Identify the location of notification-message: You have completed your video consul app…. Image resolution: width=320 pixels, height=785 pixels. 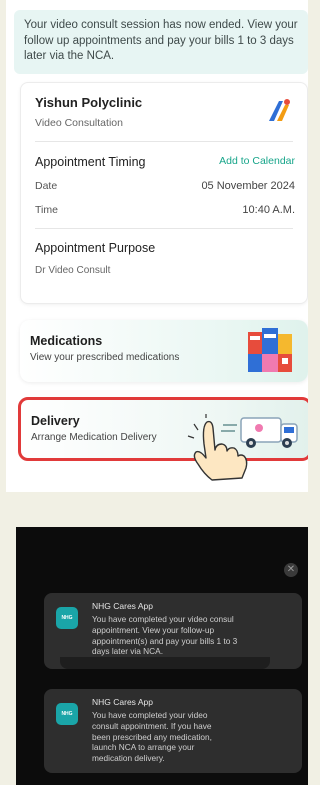
(165, 635).